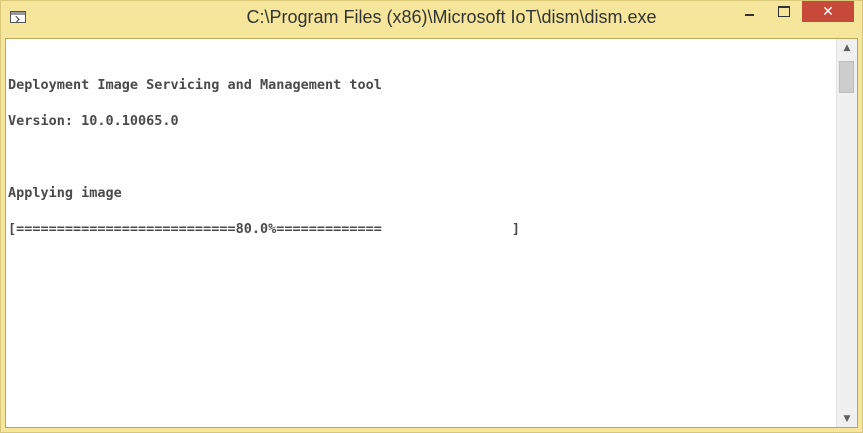 This screenshot has height=433, width=863. I want to click on minimize-icon, so click(749, 14).